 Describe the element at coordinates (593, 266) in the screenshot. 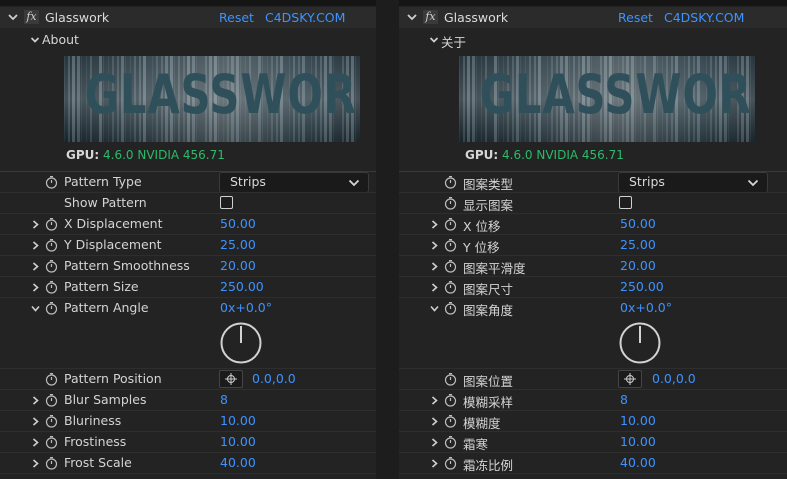

I see `param-row: 图案平滑度 20.00` at that location.